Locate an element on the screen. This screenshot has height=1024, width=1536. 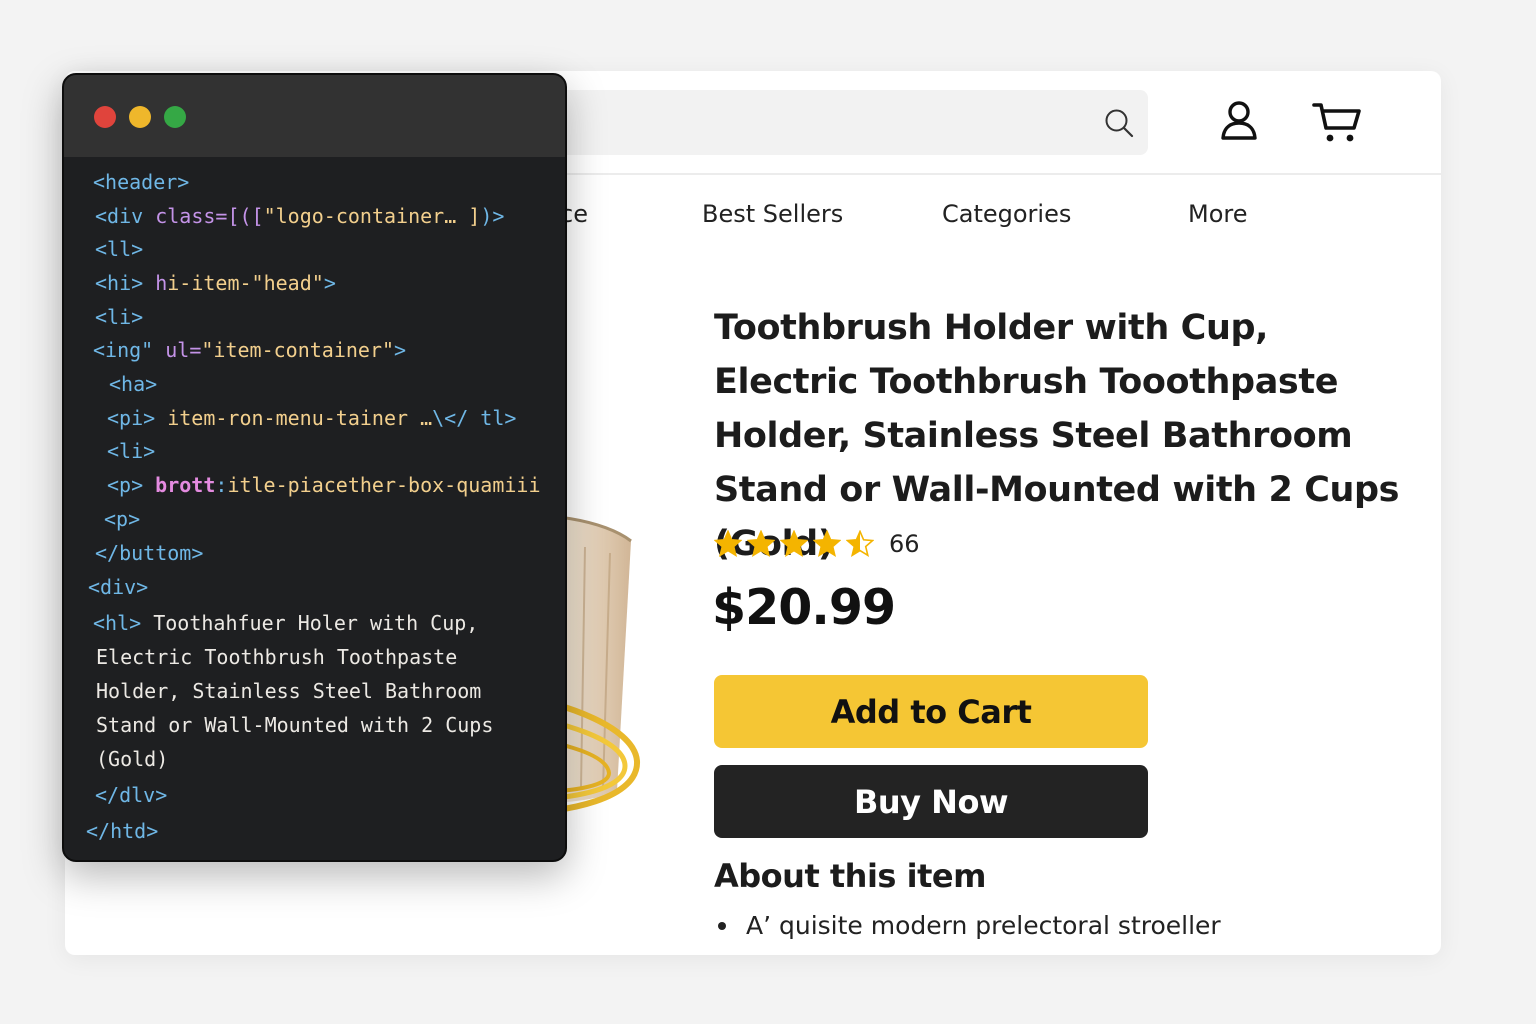
code-token: brott is located at coordinates (185, 485).